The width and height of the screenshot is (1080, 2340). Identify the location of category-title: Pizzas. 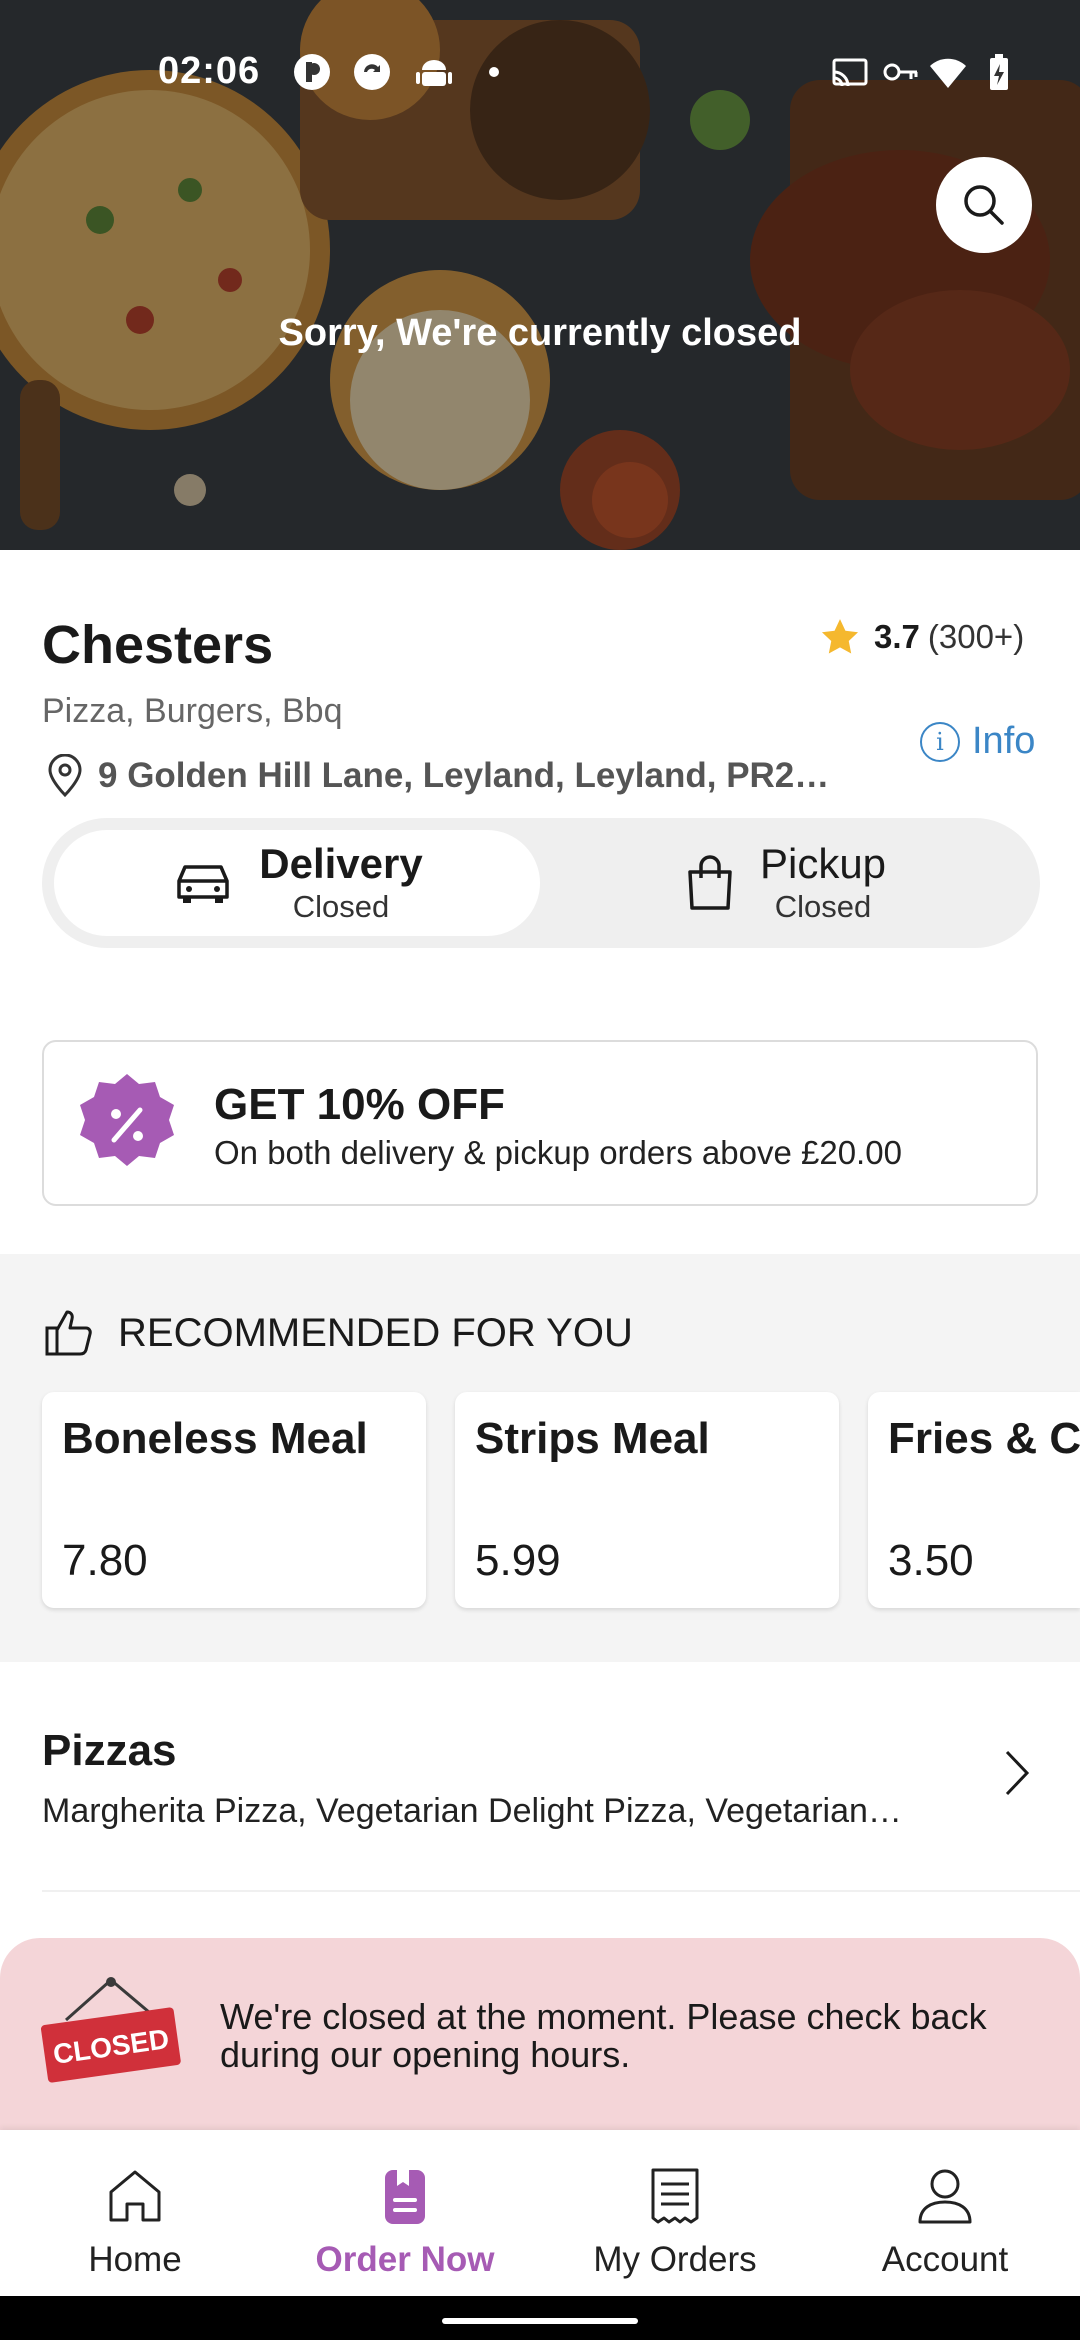
(109, 1750).